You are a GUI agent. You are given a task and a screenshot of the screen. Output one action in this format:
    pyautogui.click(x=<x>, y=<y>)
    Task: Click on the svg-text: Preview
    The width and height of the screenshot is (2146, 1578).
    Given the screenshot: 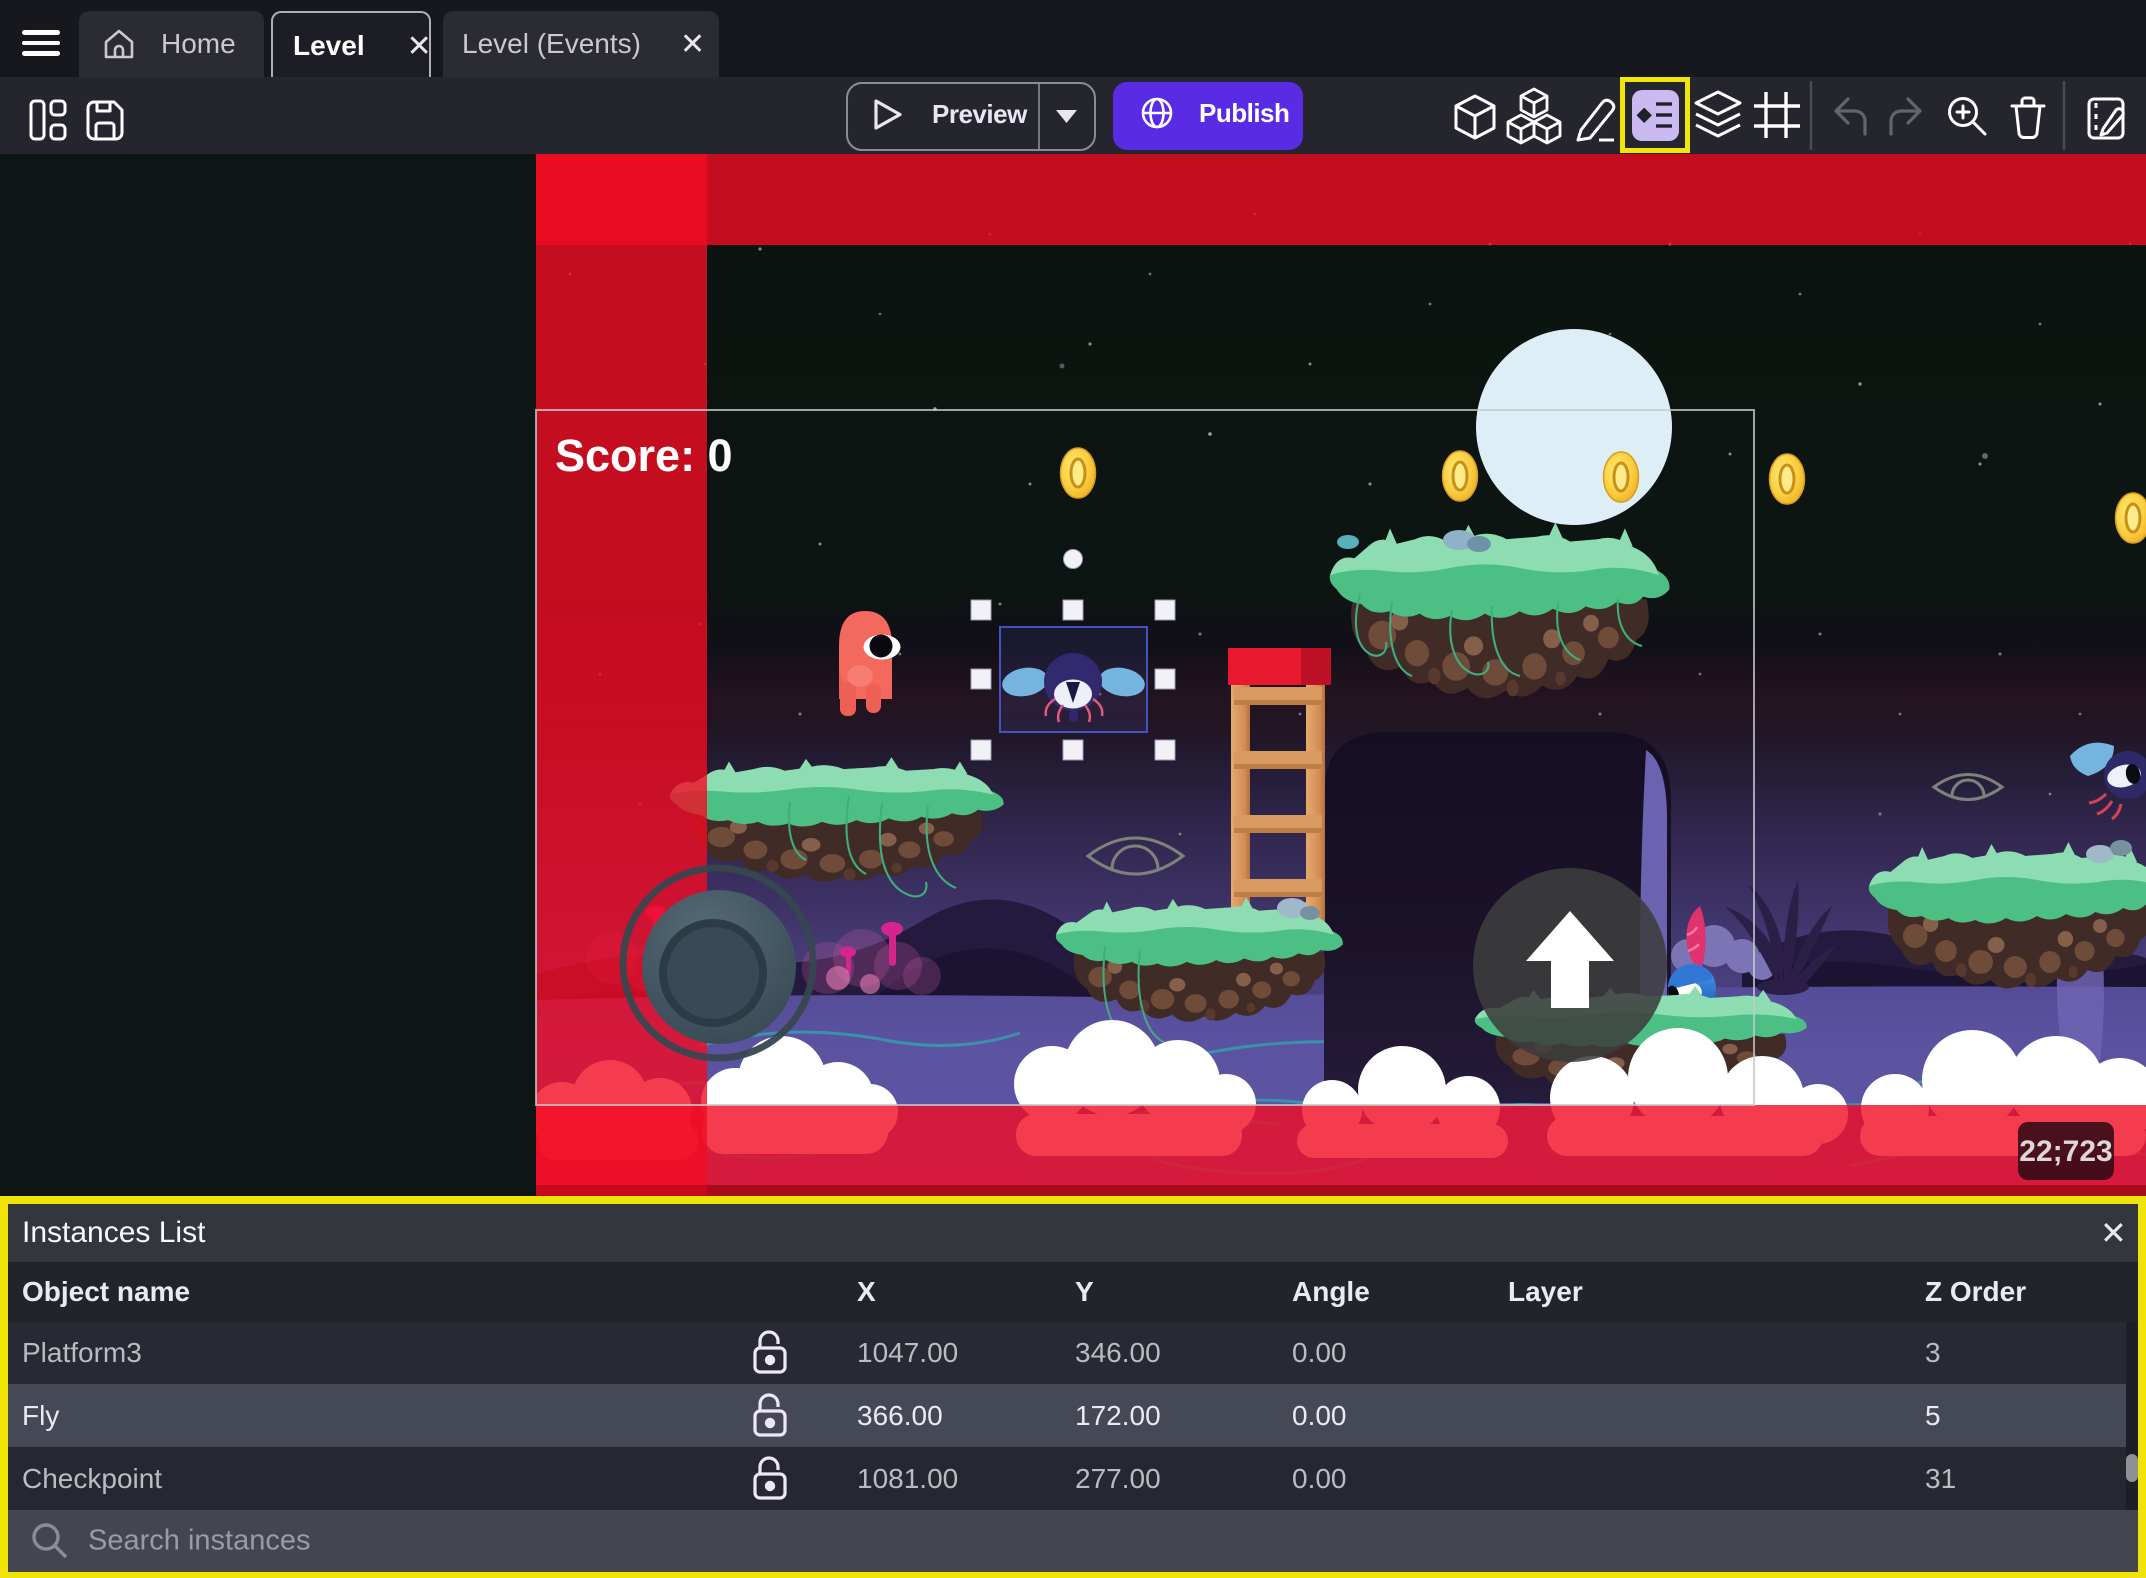 What is the action you would take?
    pyautogui.click(x=980, y=114)
    